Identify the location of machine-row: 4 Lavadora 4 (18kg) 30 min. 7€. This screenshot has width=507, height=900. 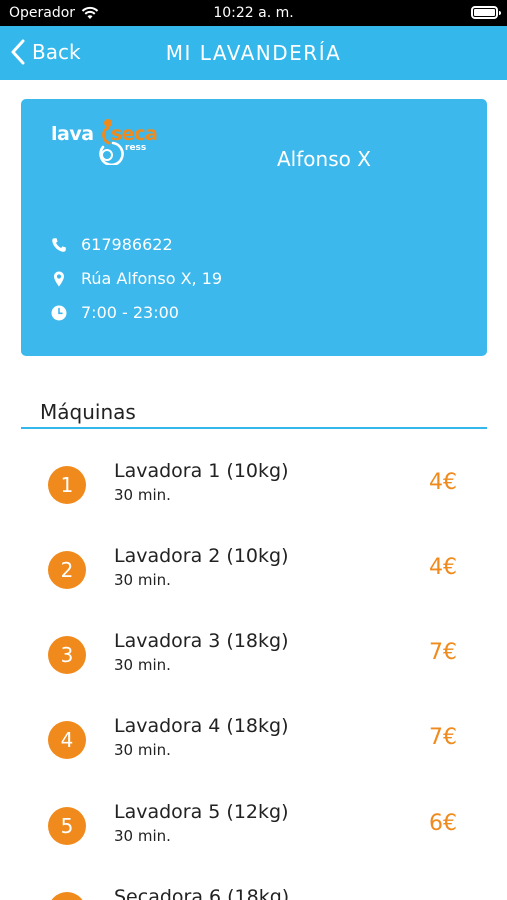
(253, 741).